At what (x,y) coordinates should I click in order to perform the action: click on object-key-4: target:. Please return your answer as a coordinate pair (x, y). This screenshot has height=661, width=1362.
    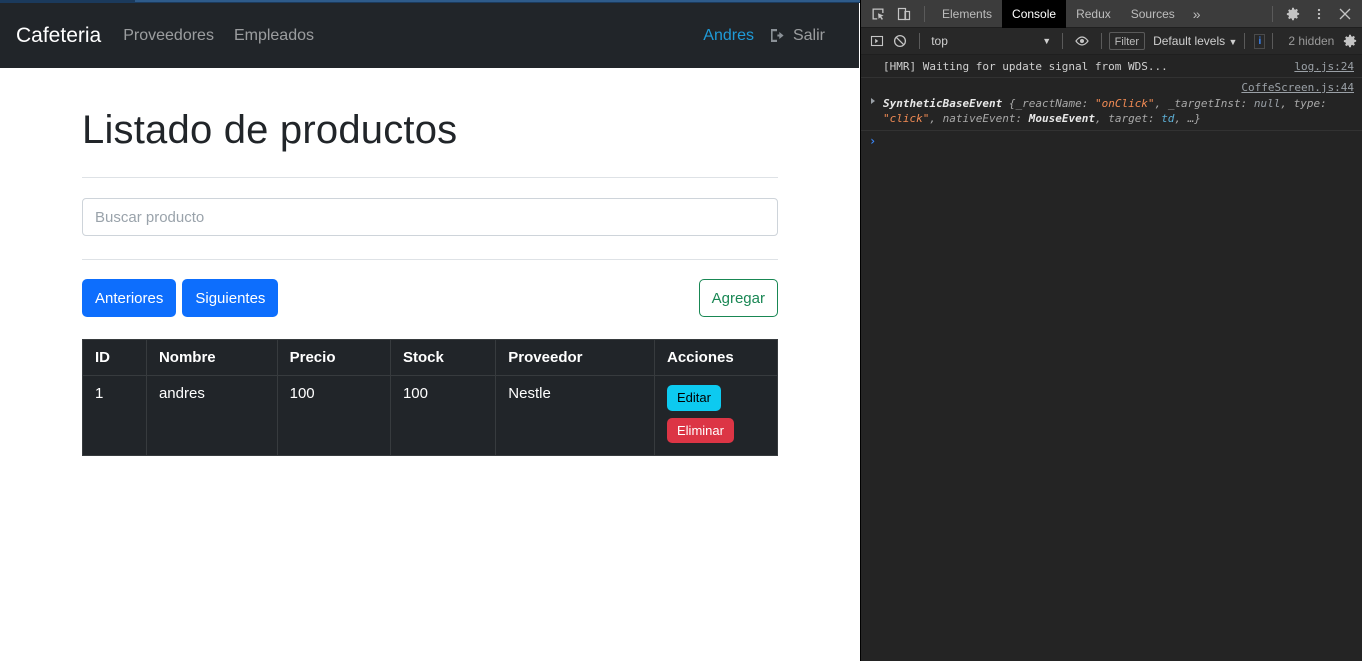
    Looking at the image, I should click on (1131, 118).